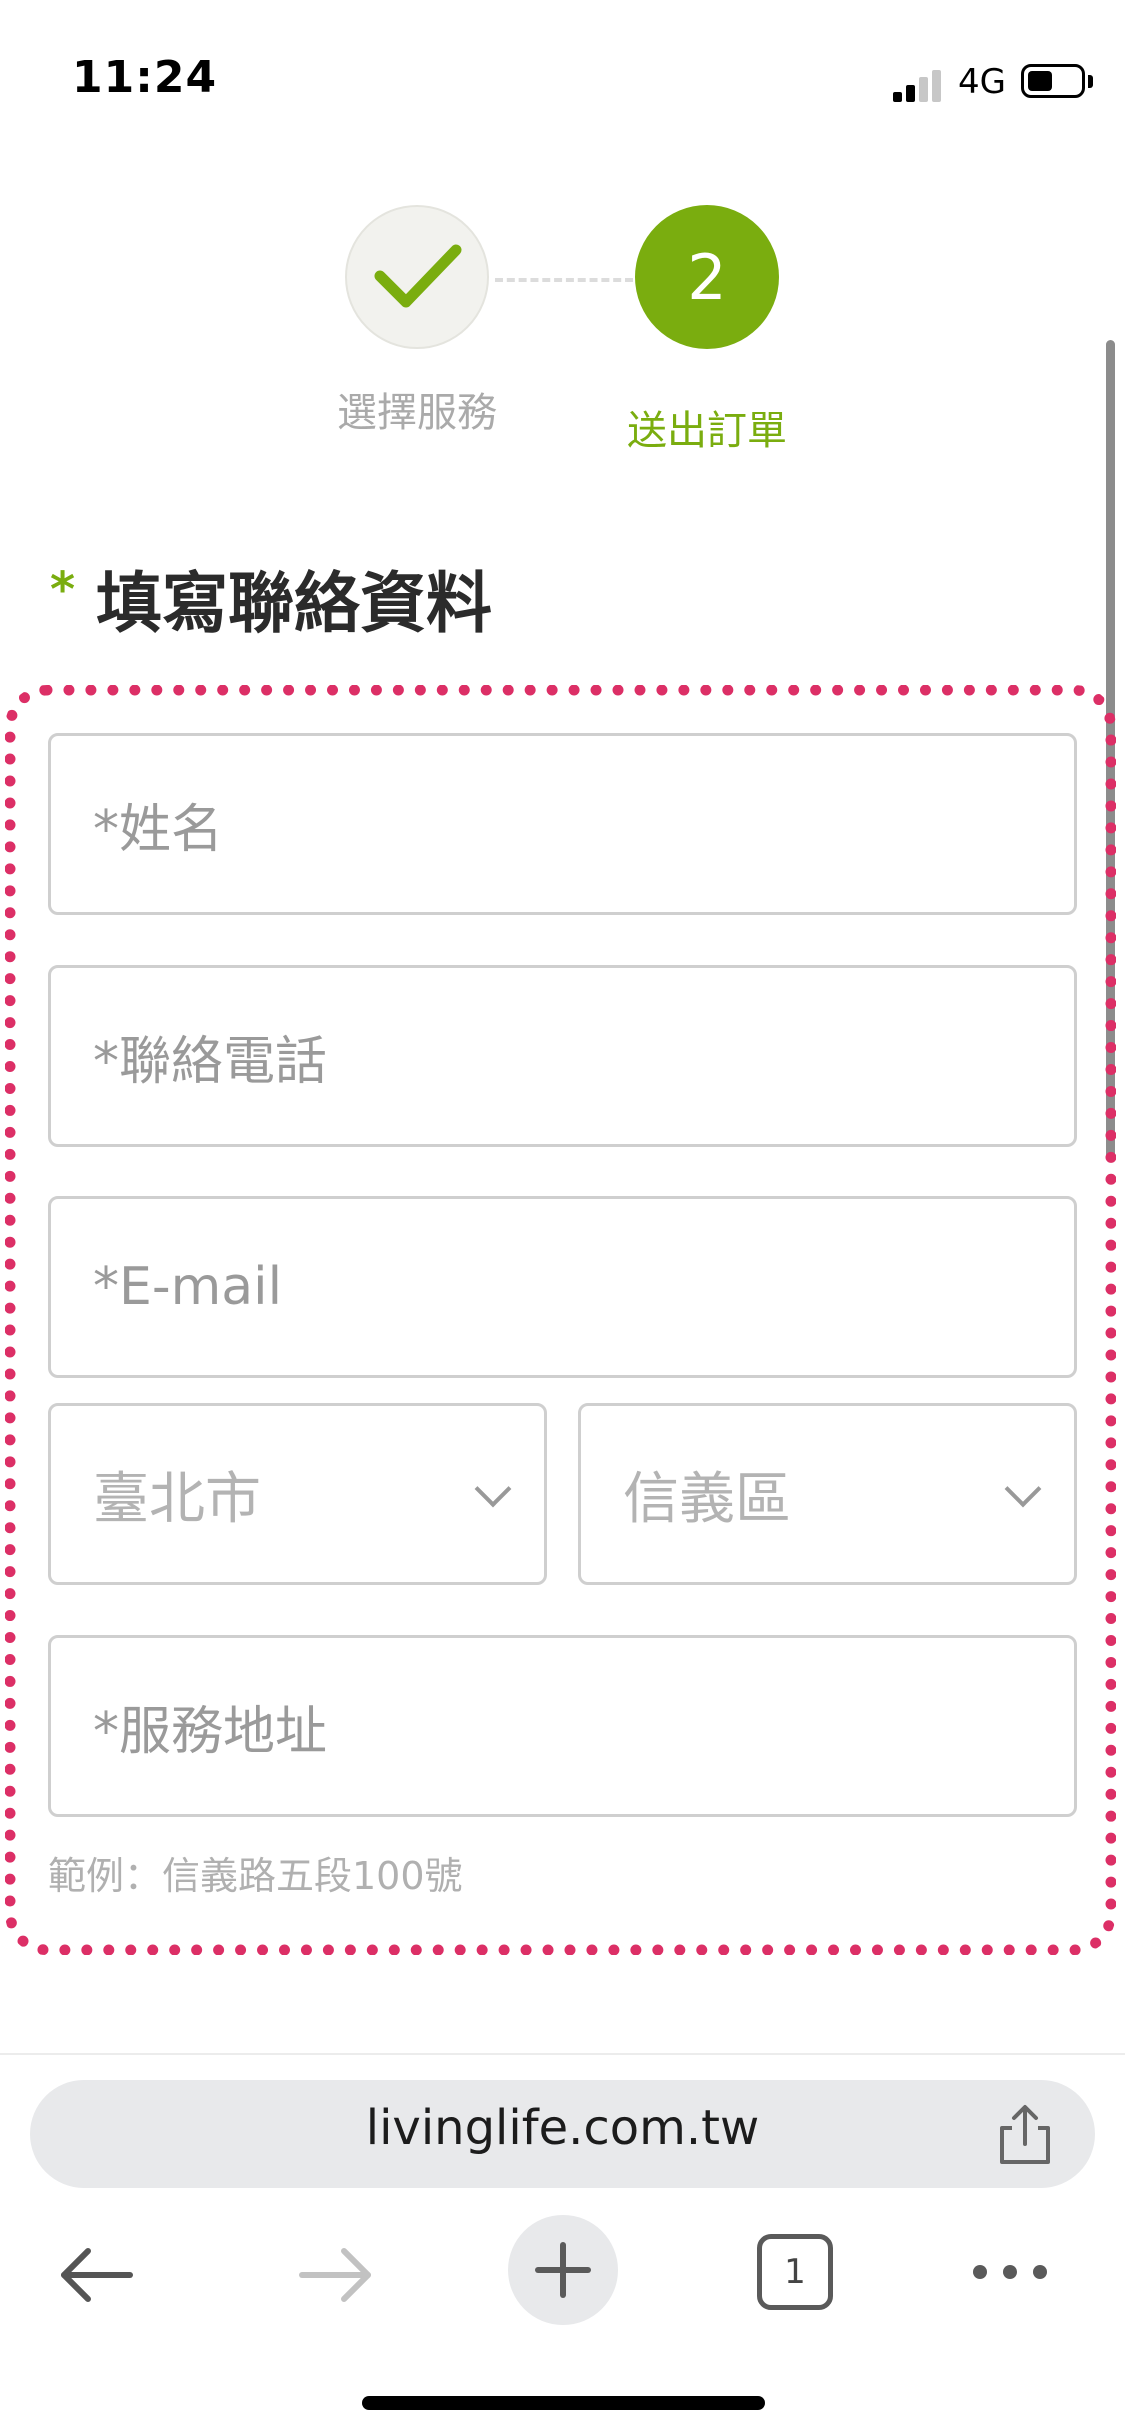 This screenshot has height=2436, width=1125. I want to click on step-2-number: 2, so click(707, 277).